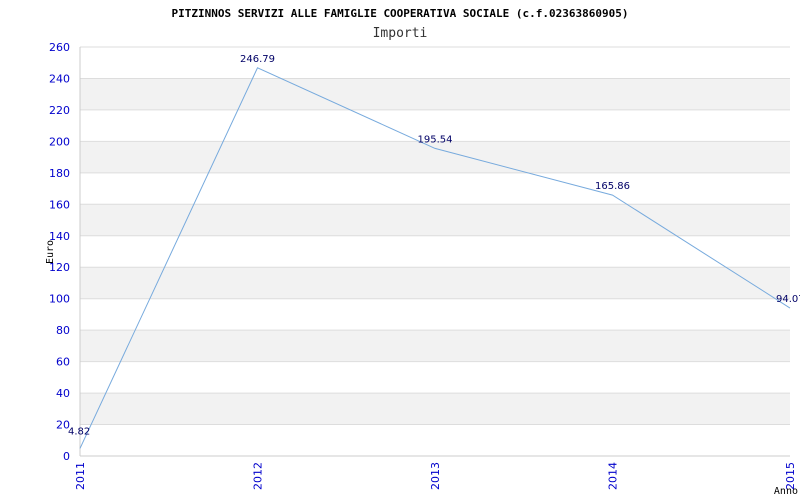 This screenshot has width=800, height=500. I want to click on y-tick-label: 180, so click(59, 173).